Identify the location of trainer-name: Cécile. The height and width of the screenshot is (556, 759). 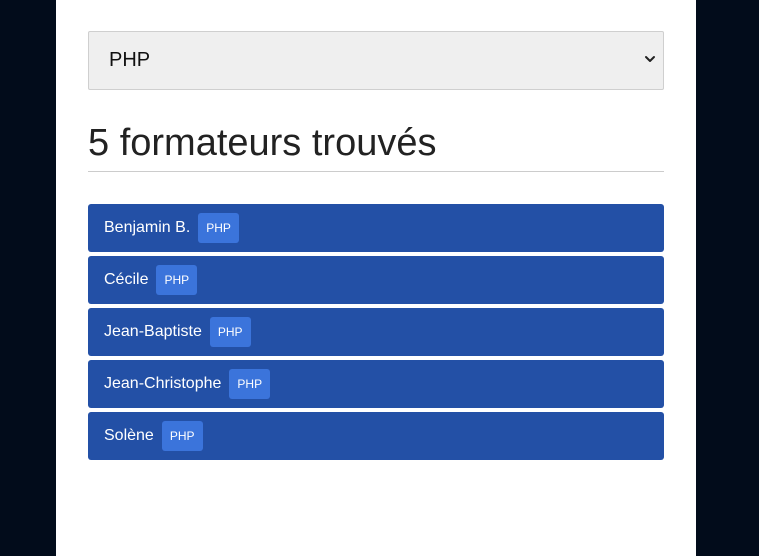
(126, 279).